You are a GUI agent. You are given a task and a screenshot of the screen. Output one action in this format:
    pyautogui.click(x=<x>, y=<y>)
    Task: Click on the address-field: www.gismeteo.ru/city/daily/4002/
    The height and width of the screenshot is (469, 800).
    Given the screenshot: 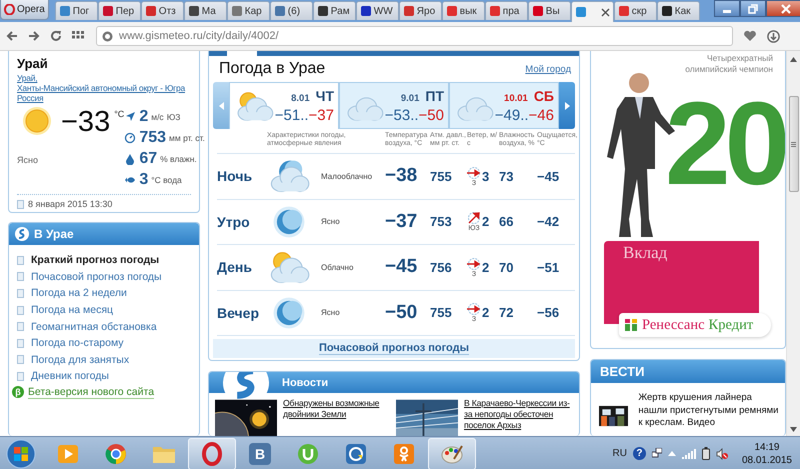 What is the action you would take?
    pyautogui.click(x=414, y=36)
    